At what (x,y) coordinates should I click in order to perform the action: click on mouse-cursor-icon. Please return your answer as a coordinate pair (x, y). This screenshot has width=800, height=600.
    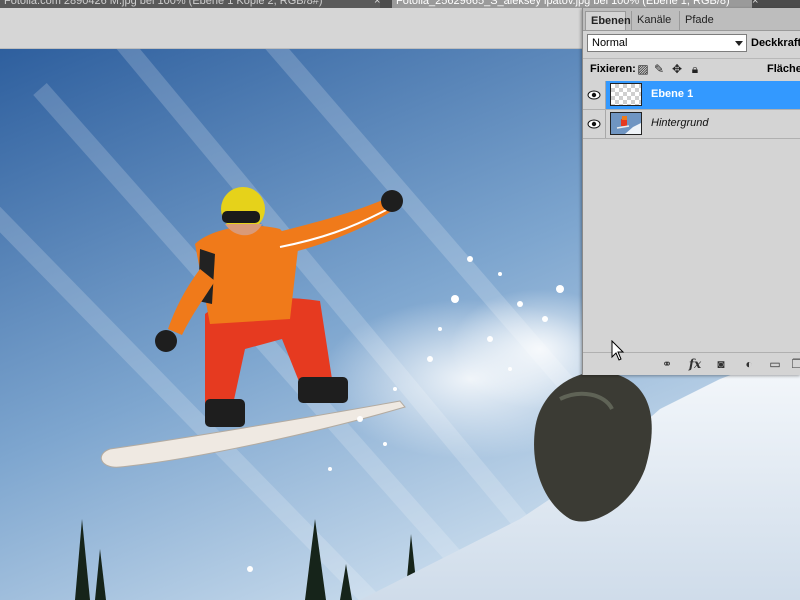
    Looking at the image, I should click on (618, 350).